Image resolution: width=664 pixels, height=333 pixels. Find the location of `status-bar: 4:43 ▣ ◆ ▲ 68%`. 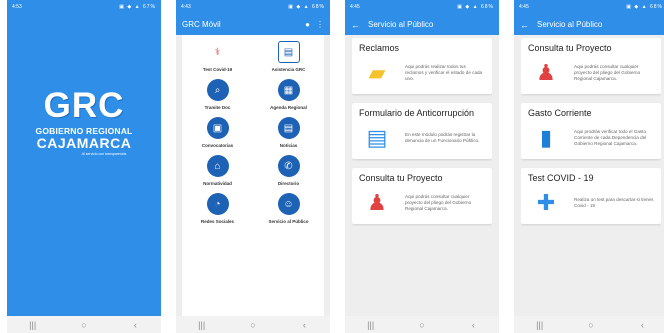

status-bar: 4:43 ▣ ◆ ▲ 68% is located at coordinates (253, 7).